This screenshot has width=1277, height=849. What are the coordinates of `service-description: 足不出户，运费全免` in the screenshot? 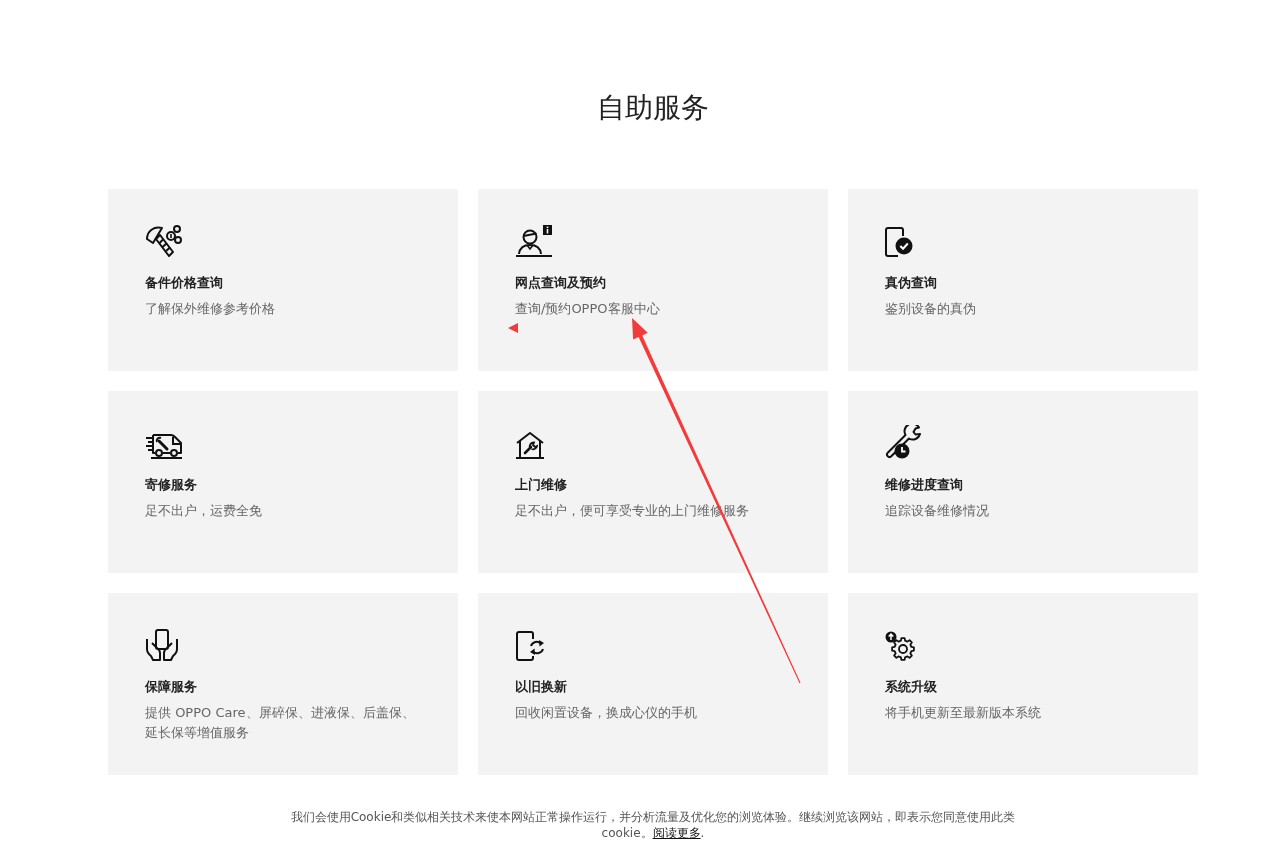 It's located at (203, 511).